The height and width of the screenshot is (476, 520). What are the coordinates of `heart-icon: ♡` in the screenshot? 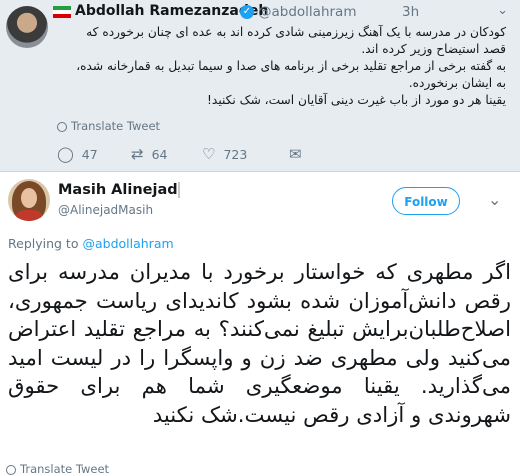 It's located at (209, 154).